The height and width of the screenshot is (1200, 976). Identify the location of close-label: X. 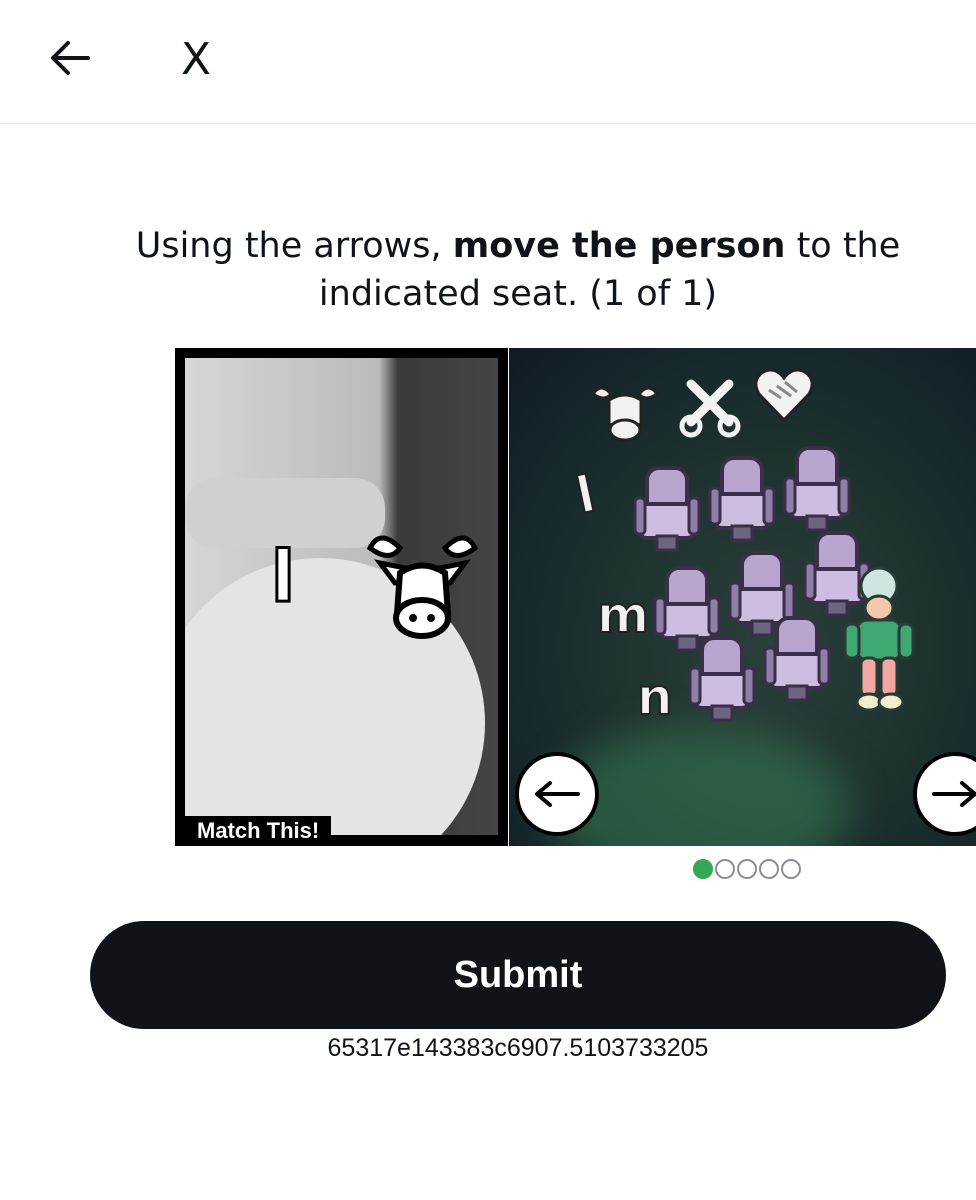
(196, 59).